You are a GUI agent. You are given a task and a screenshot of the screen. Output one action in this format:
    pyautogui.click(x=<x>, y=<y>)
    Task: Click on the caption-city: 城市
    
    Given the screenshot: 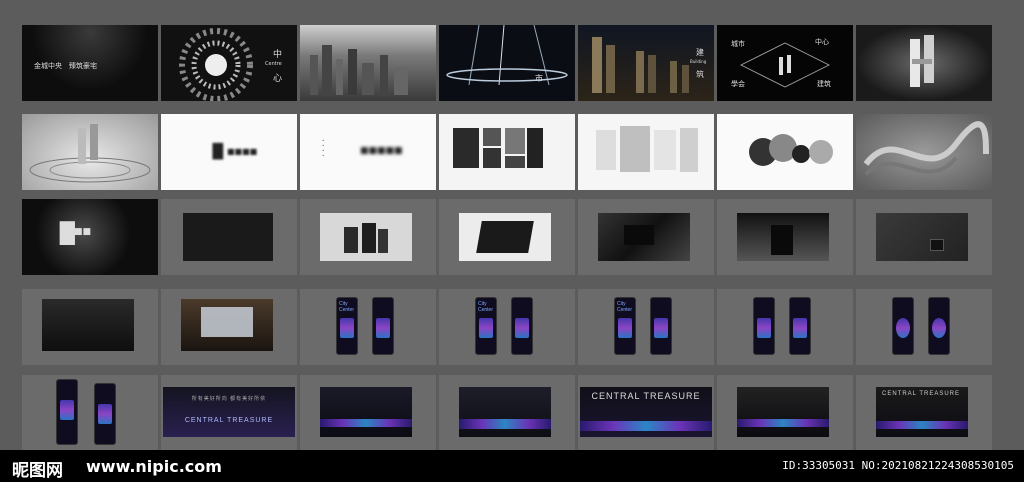 What is the action you would take?
    pyautogui.click(x=738, y=44)
    